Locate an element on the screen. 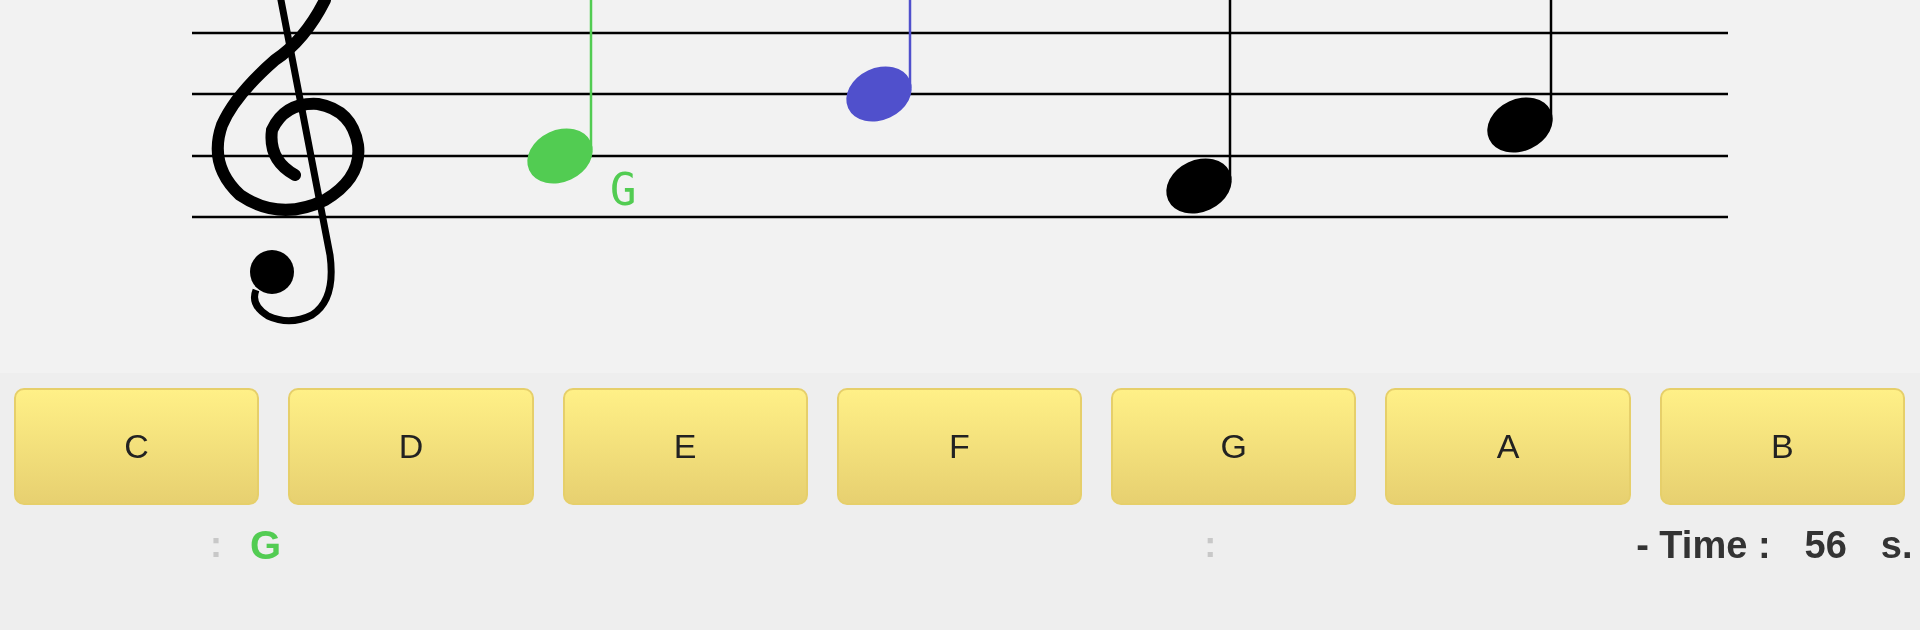 The width and height of the screenshot is (1920, 630). note-button: A is located at coordinates (1508, 446).